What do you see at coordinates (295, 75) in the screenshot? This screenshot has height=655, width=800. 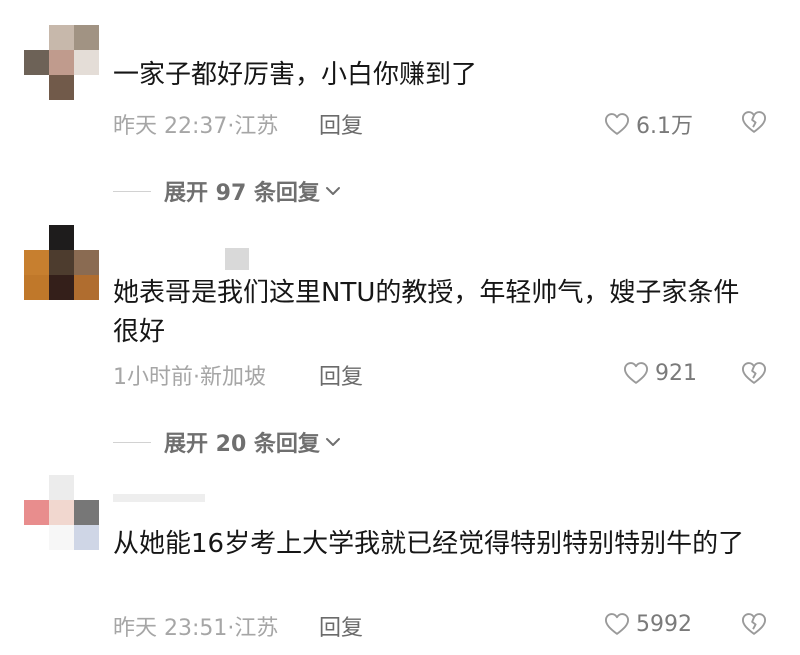 I see `comment-text: 一家子都好厉害，小白你赚到了` at bounding box center [295, 75].